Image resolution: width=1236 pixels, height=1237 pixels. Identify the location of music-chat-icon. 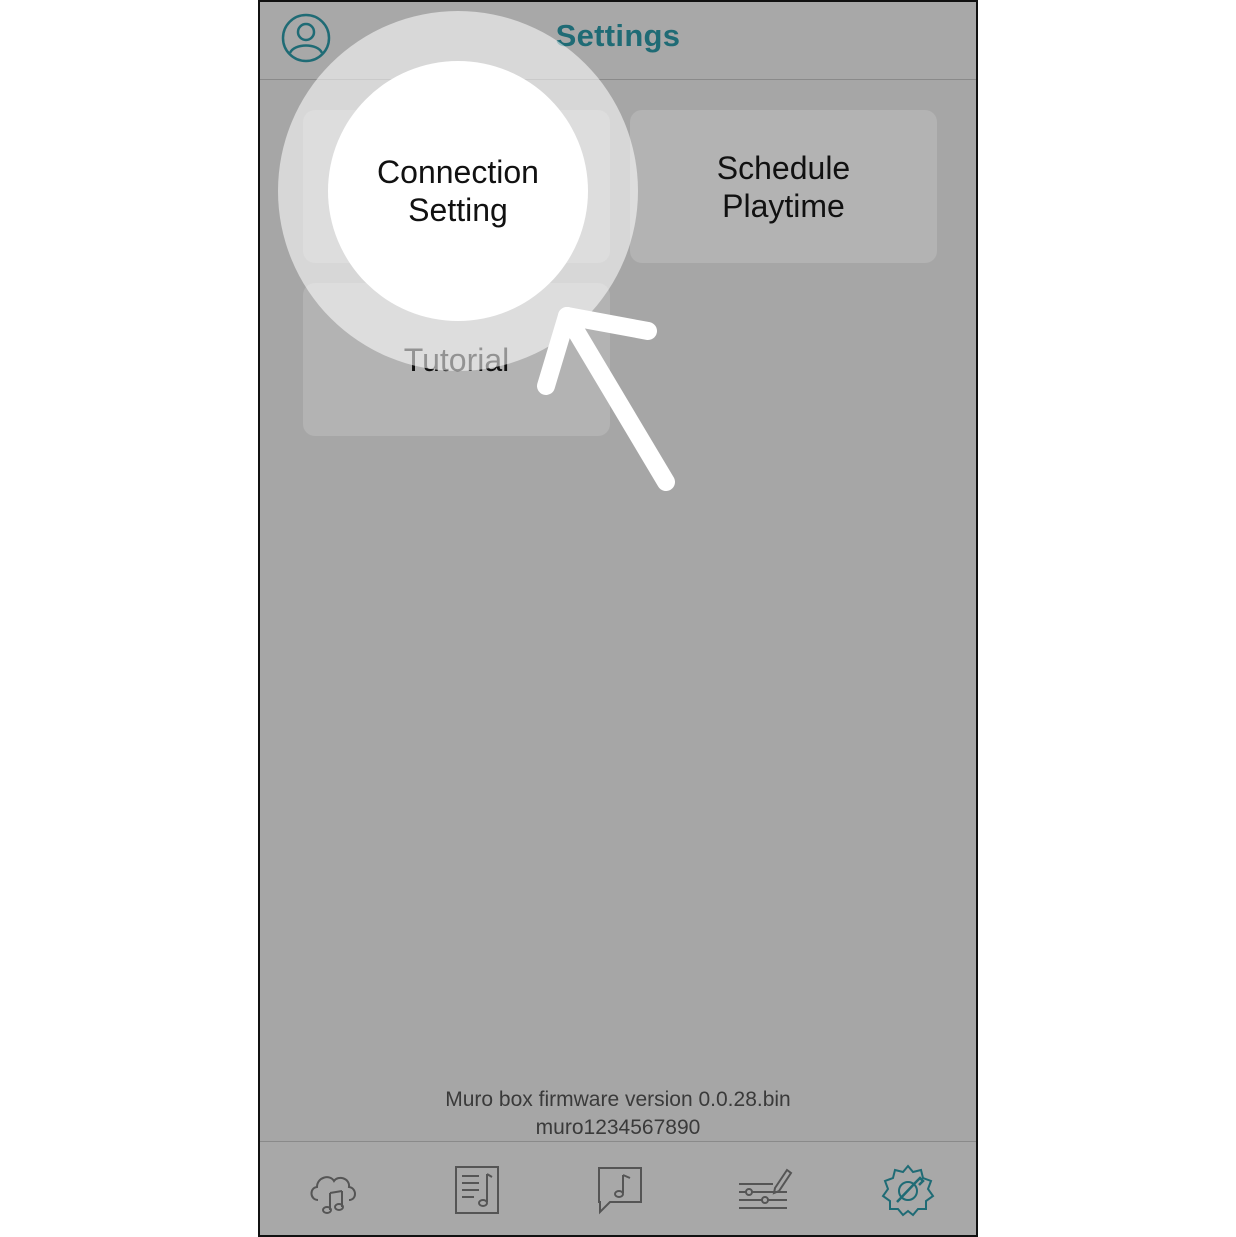
(620, 1191).